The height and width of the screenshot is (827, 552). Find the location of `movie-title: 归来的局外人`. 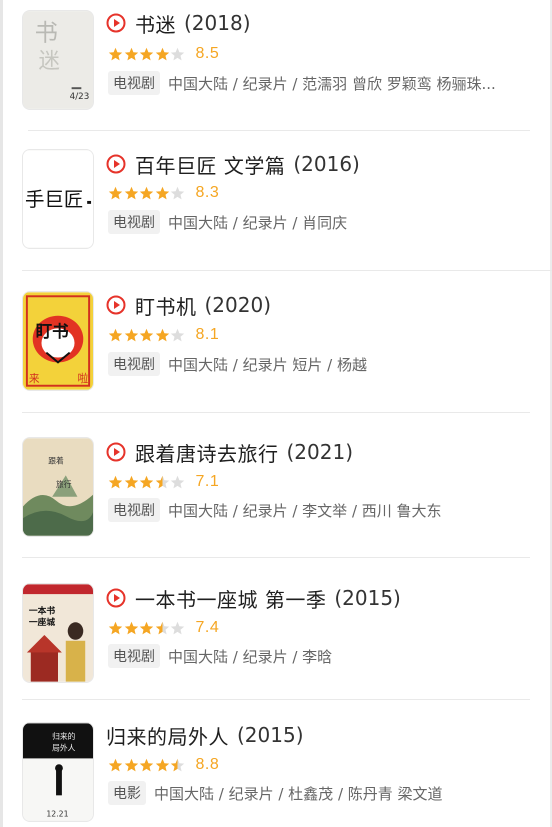

movie-title: 归来的局外人 is located at coordinates (167, 735).